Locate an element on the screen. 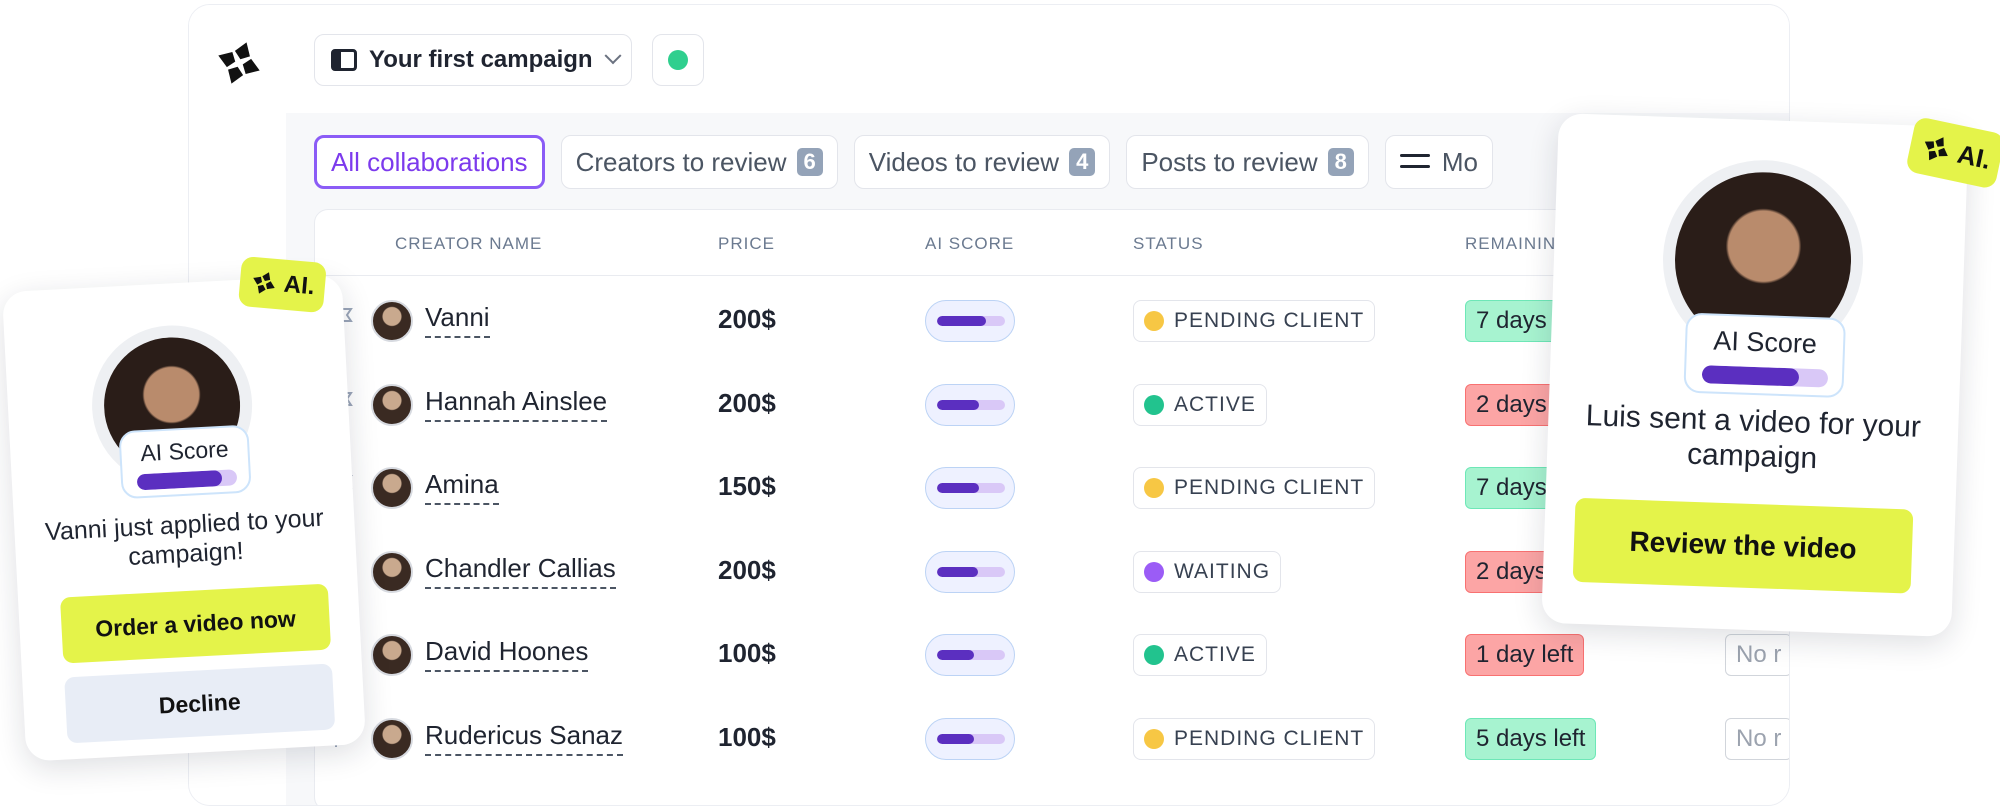 The width and height of the screenshot is (2000, 806). message-text: sent a video for your campaign is located at coordinates (1781, 438).